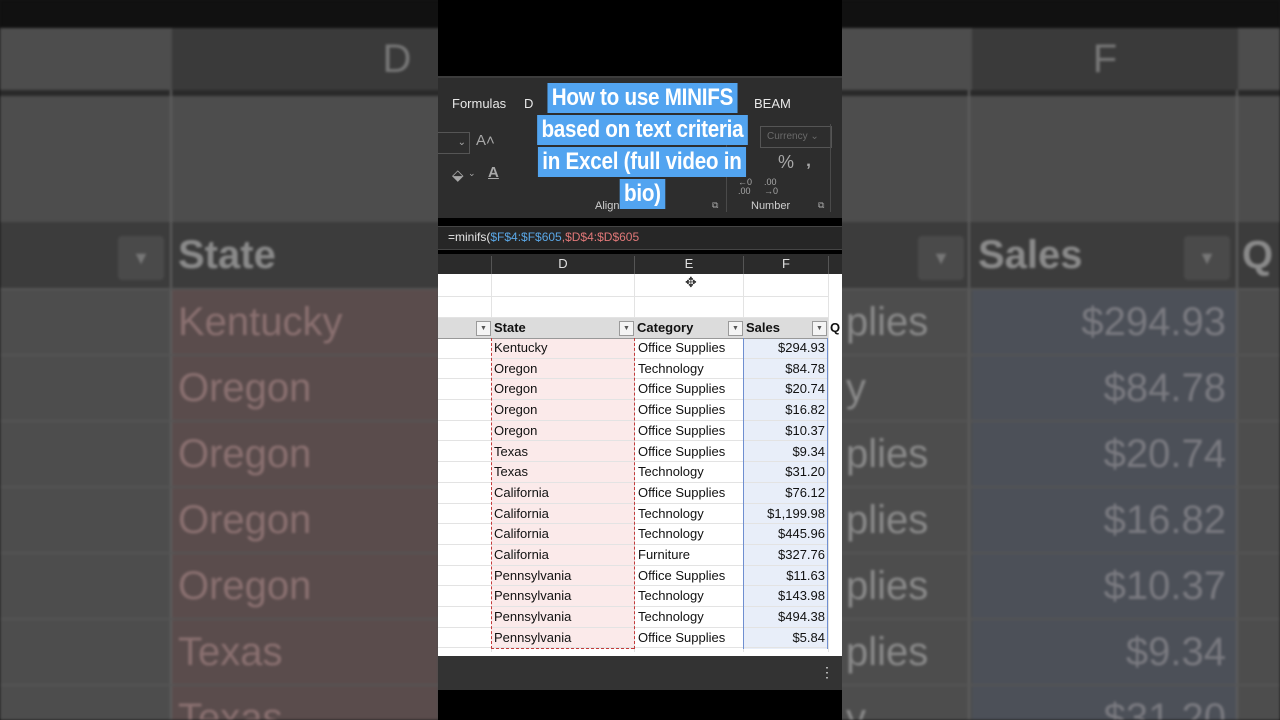 The image size is (1280, 720). I want to click on cell-sales: $1,199.98, so click(784, 514).